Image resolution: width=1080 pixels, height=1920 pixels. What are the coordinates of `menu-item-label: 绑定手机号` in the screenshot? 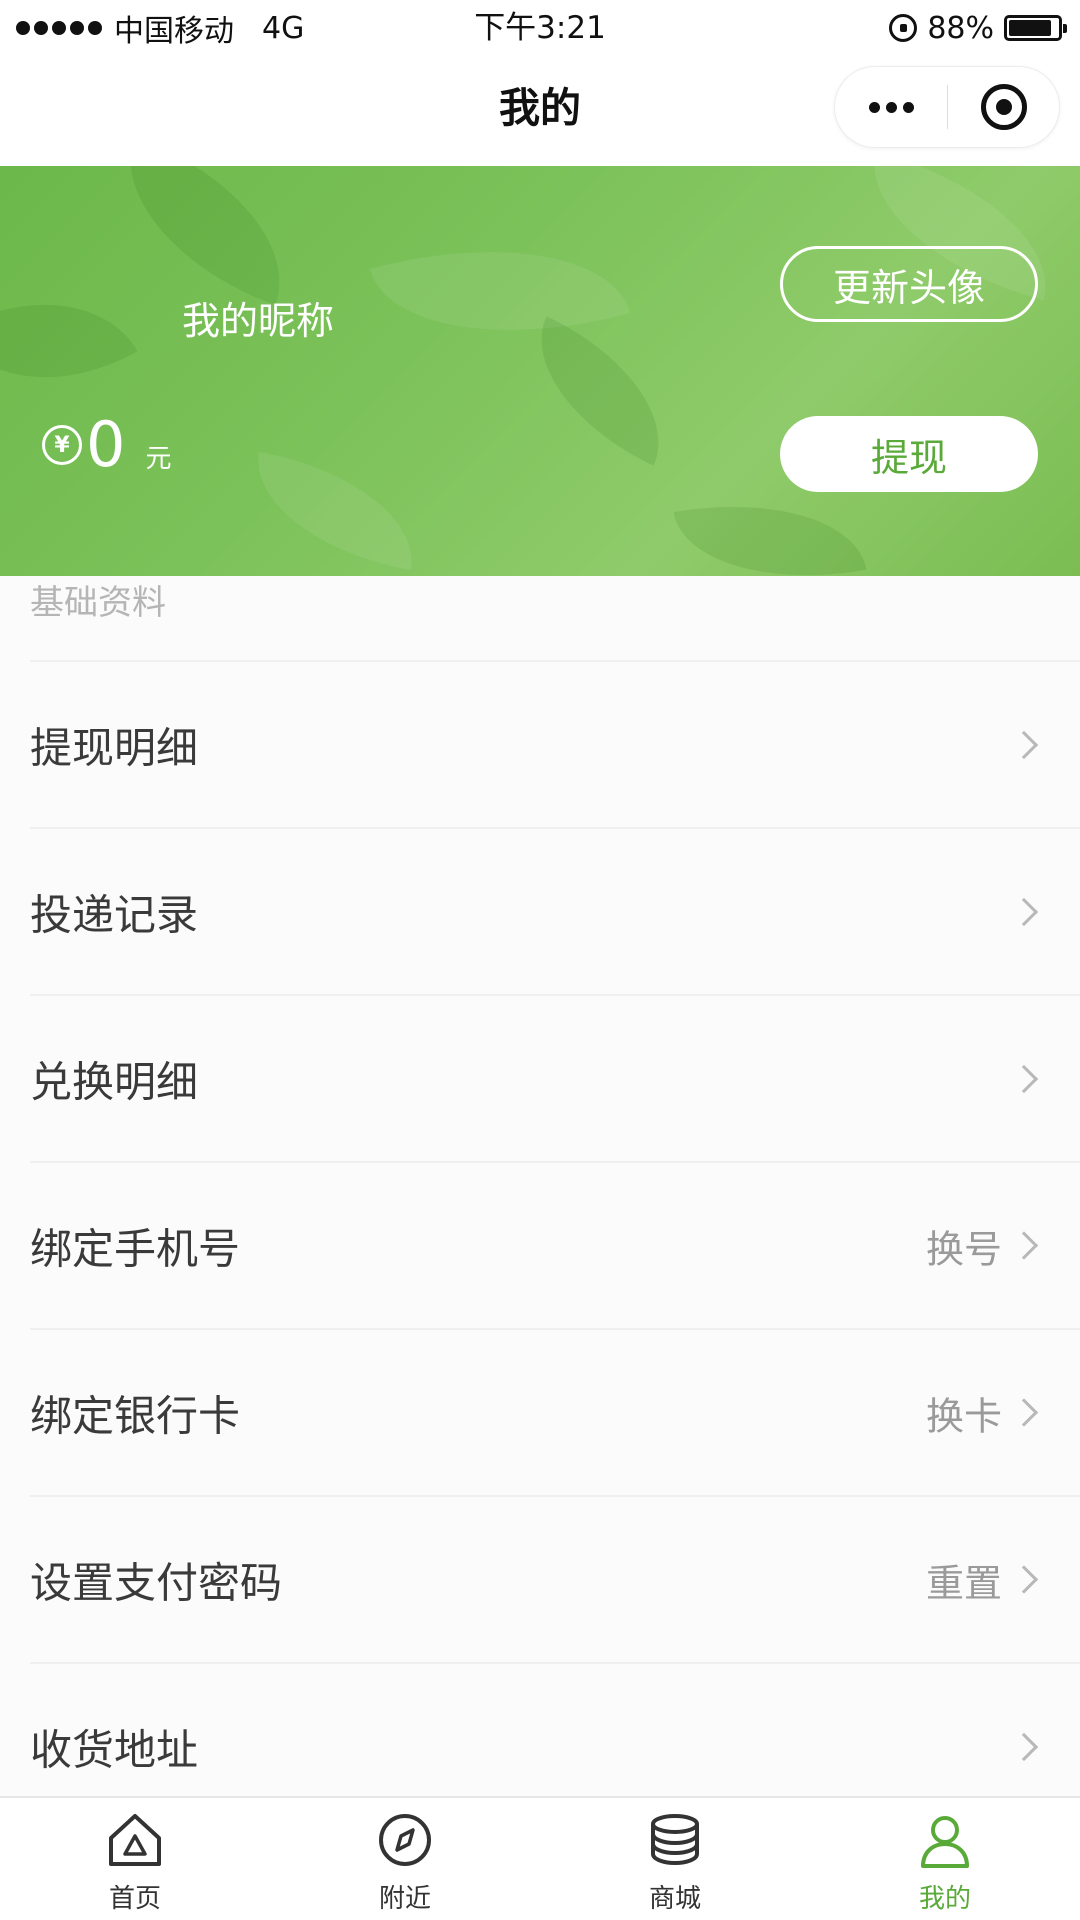 It's located at (135, 1248).